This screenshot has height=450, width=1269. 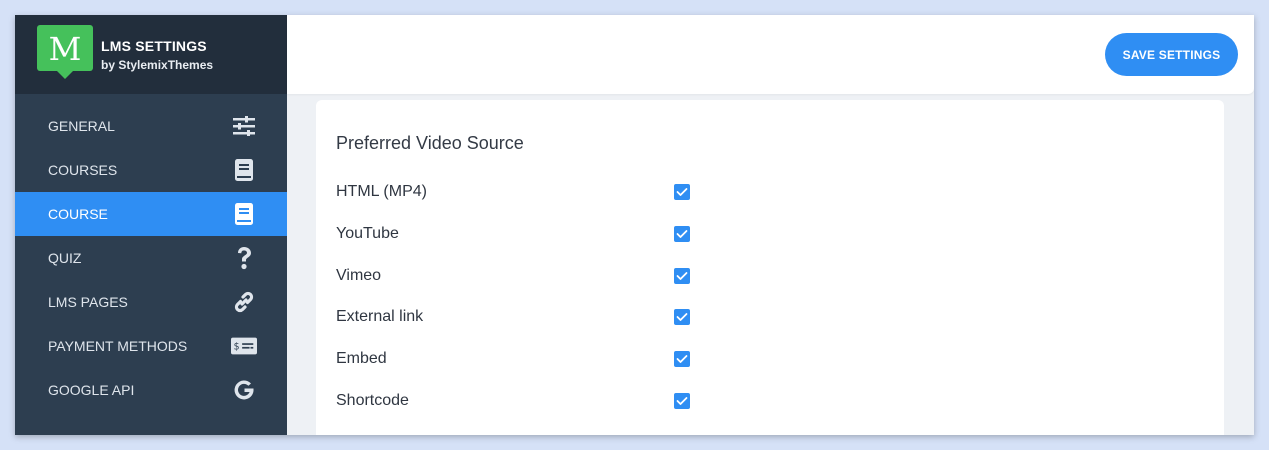 I want to click on embed-checkbox, so click(x=682, y=359).